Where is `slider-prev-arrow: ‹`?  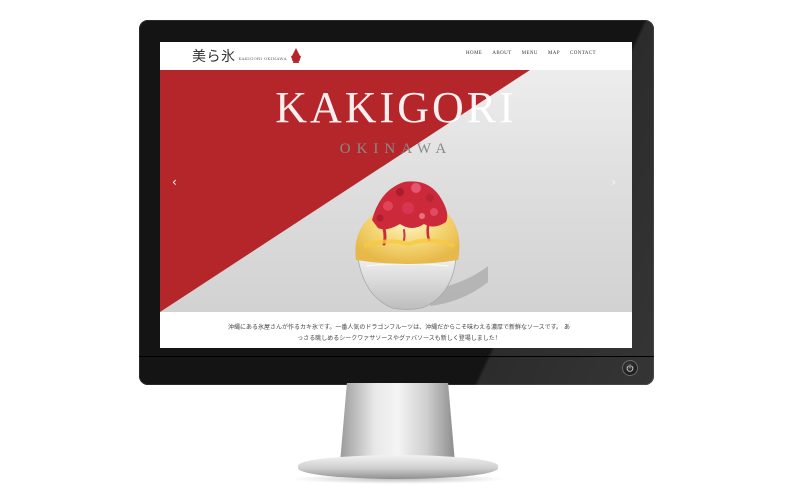
slider-prev-arrow: ‹ is located at coordinates (174, 182).